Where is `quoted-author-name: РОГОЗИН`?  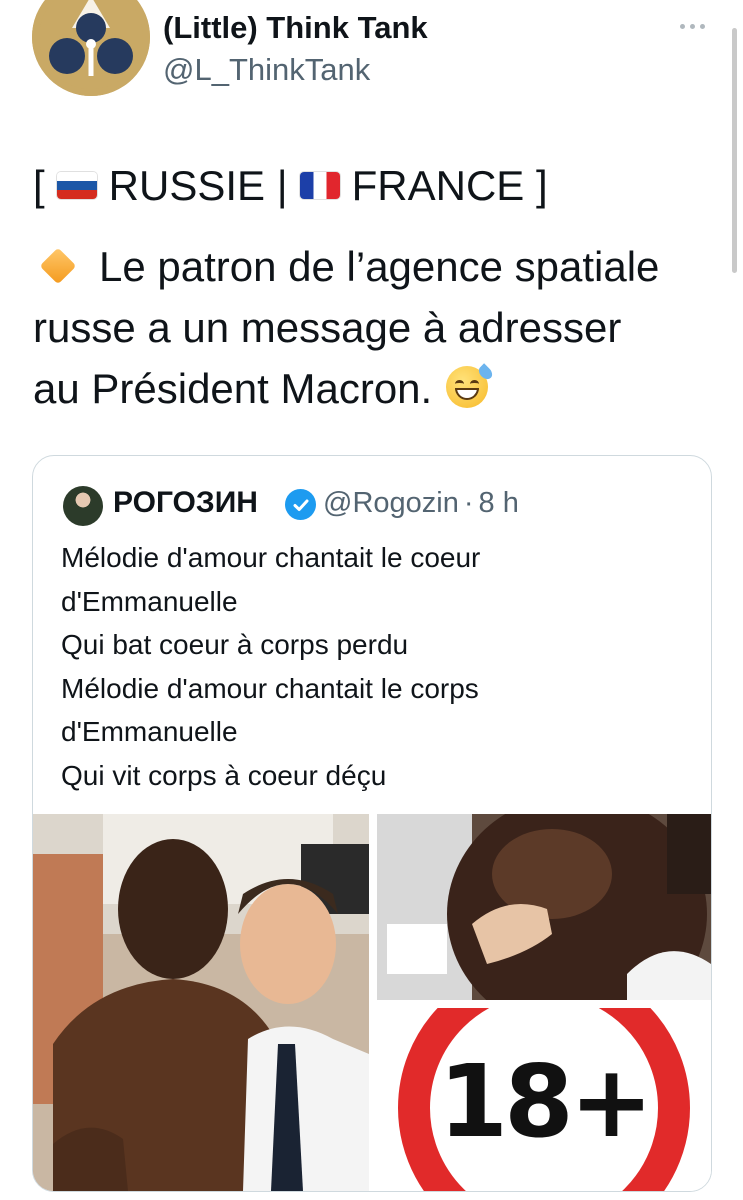 quoted-author-name: РОГОЗИН is located at coordinates (185, 503).